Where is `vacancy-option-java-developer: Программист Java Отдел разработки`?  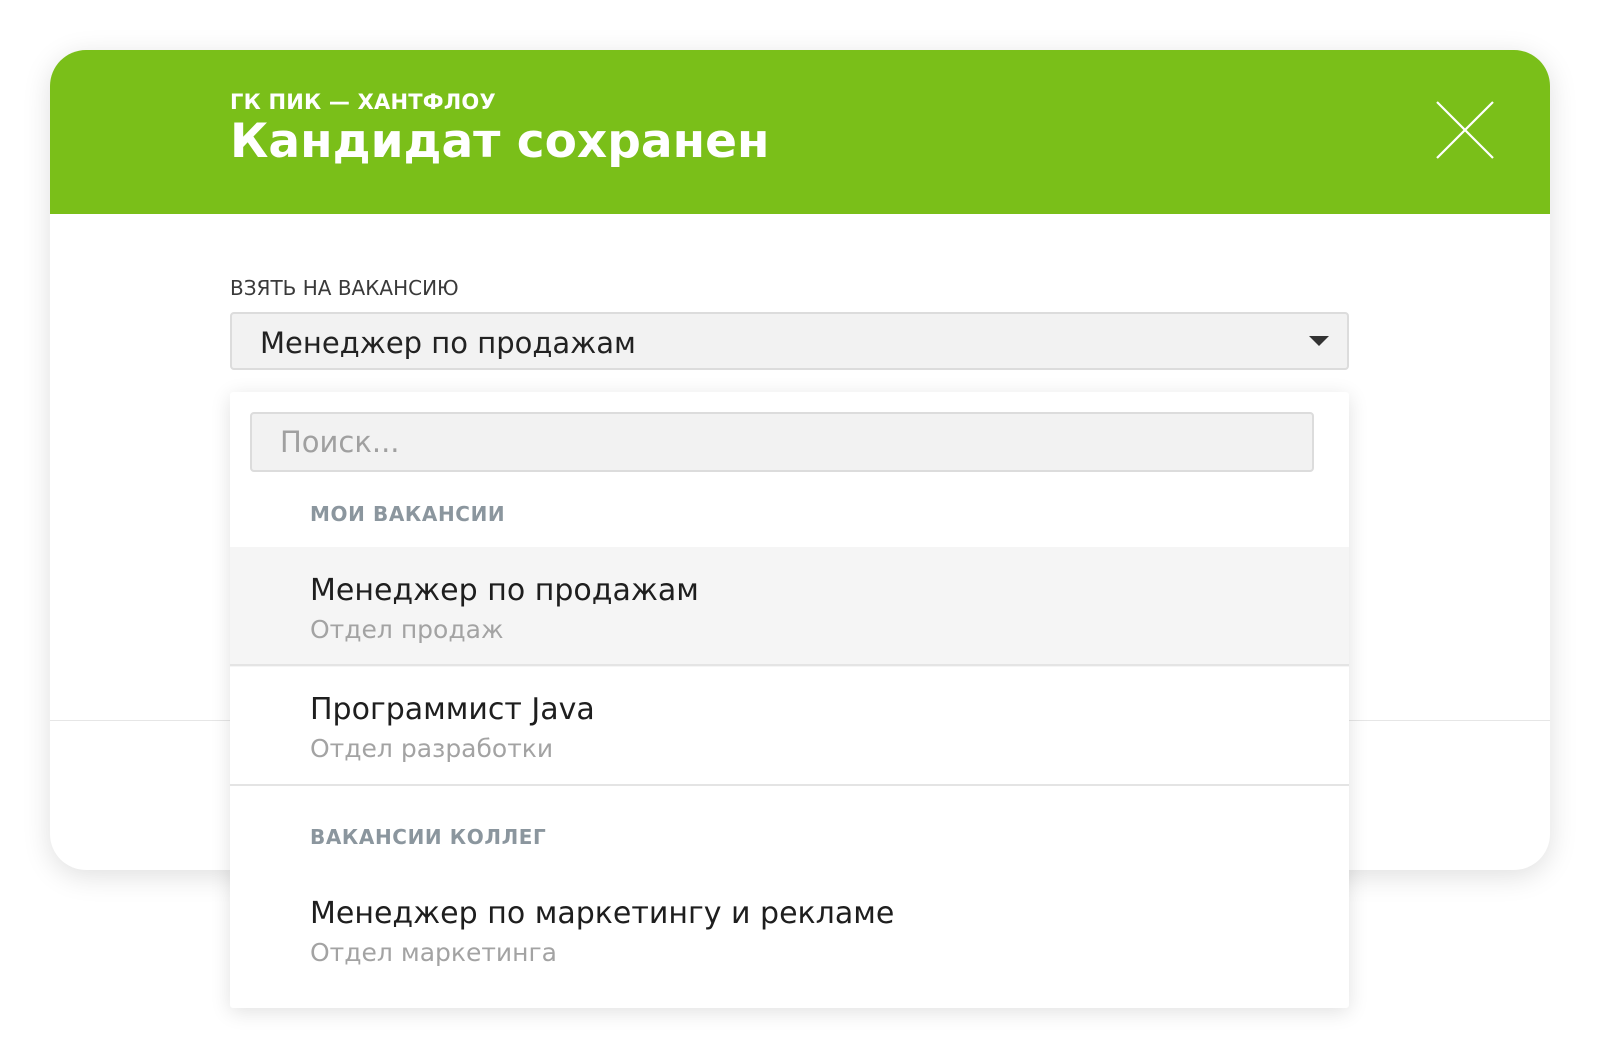
vacancy-option-java-developer: Программист Java Отдел разработки is located at coordinates (789, 726).